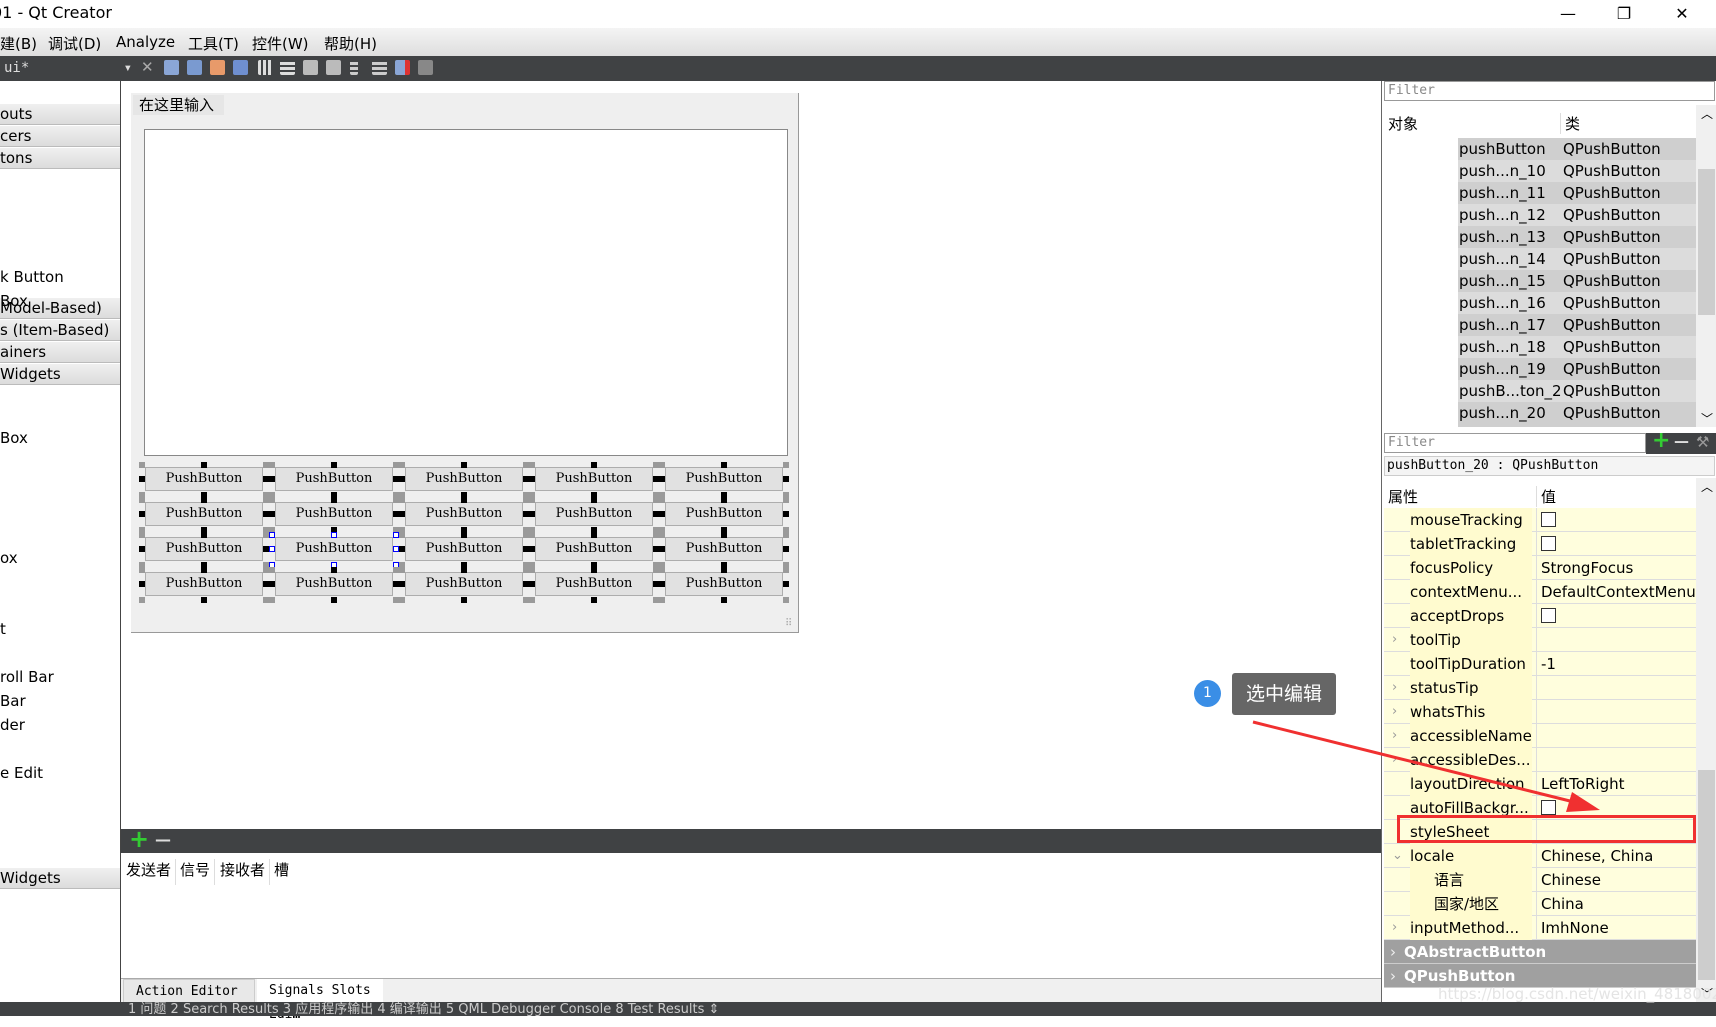 The height and width of the screenshot is (1027, 1716). Describe the element at coordinates (333, 67) in the screenshot. I see `layout-splitter-v-icon` at that location.